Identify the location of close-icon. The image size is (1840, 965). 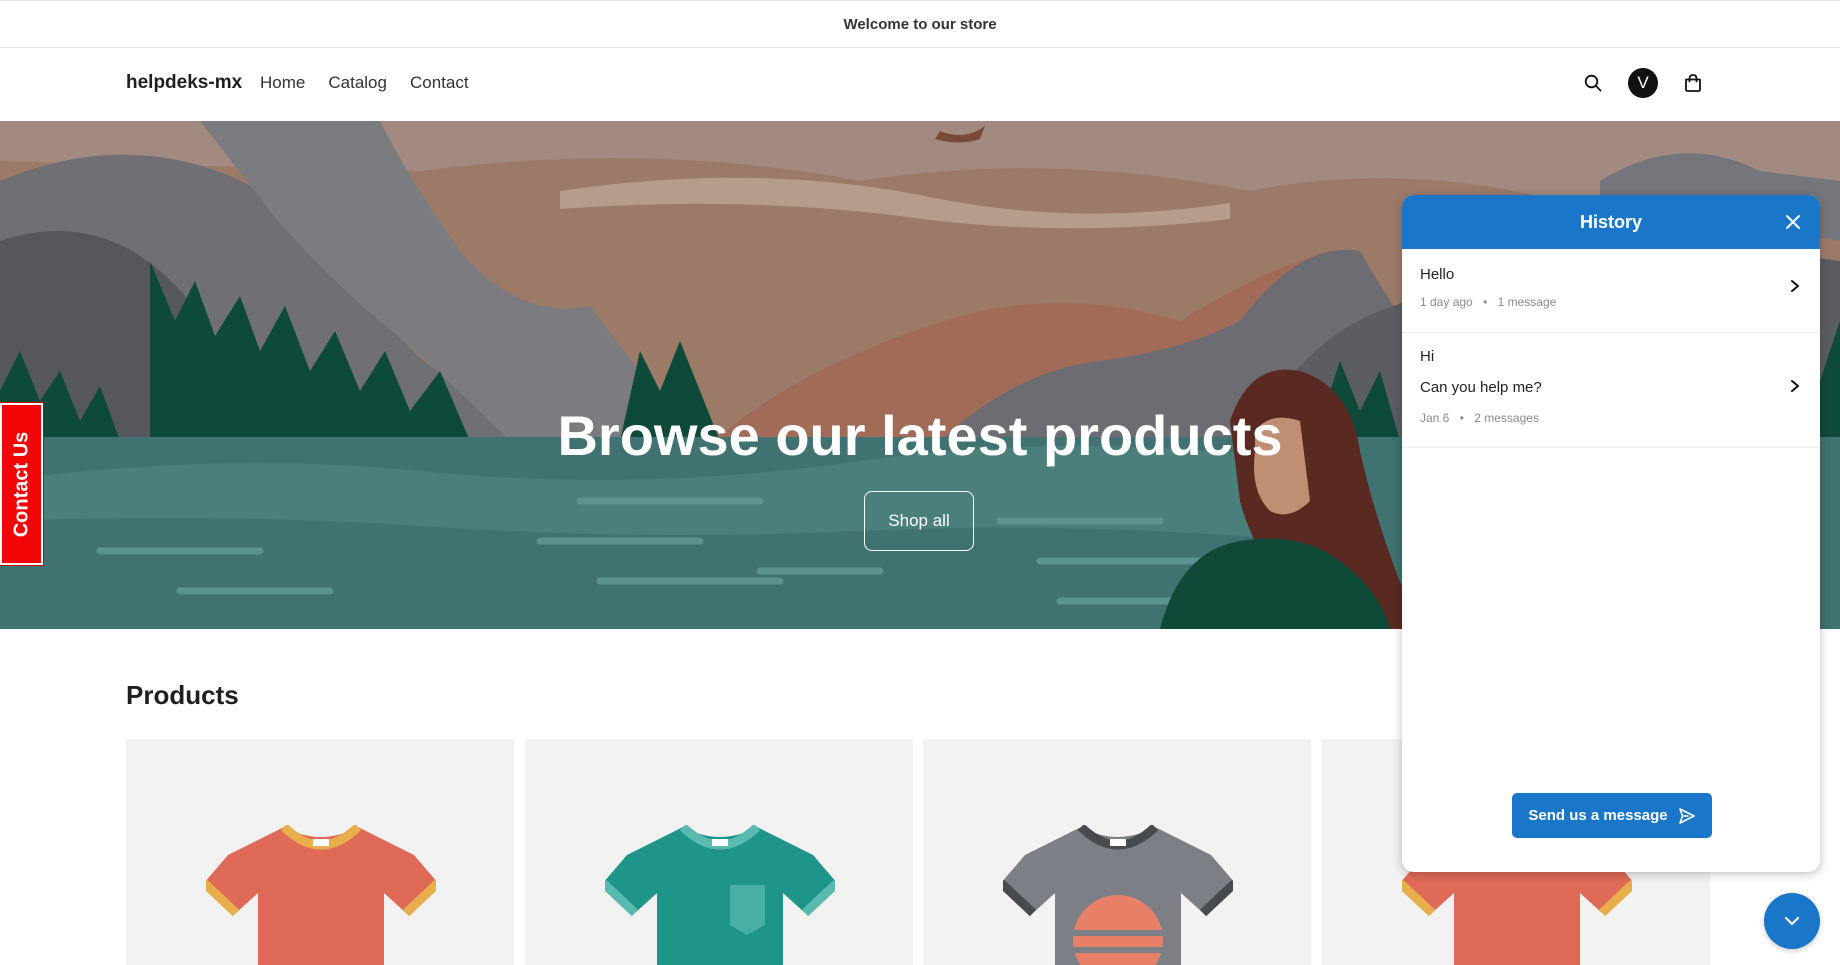
(1793, 222).